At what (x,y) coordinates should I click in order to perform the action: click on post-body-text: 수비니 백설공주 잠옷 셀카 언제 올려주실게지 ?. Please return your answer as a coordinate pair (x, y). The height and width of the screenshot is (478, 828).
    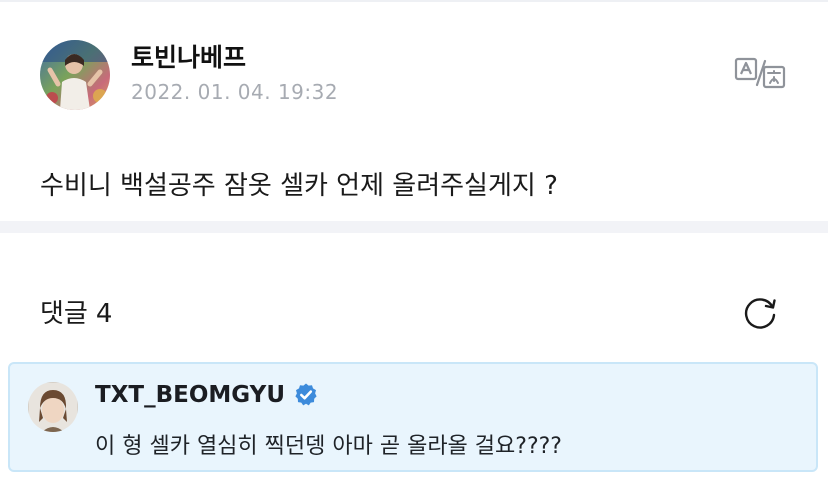
    Looking at the image, I should click on (299, 186).